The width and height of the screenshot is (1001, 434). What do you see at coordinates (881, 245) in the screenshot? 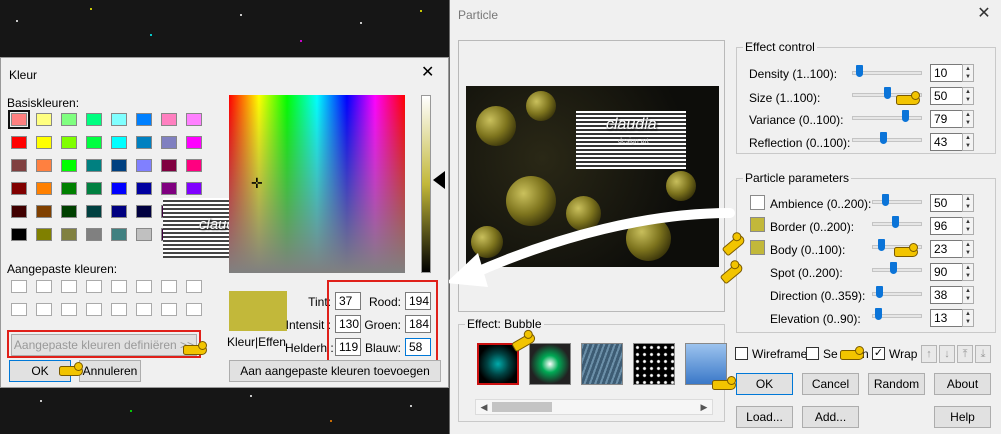
I see `body-slider-thumb` at bounding box center [881, 245].